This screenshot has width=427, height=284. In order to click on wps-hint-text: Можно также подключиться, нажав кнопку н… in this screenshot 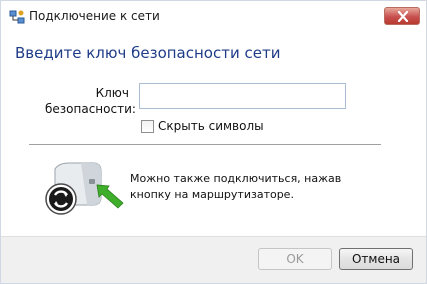, I will do `click(236, 186)`.